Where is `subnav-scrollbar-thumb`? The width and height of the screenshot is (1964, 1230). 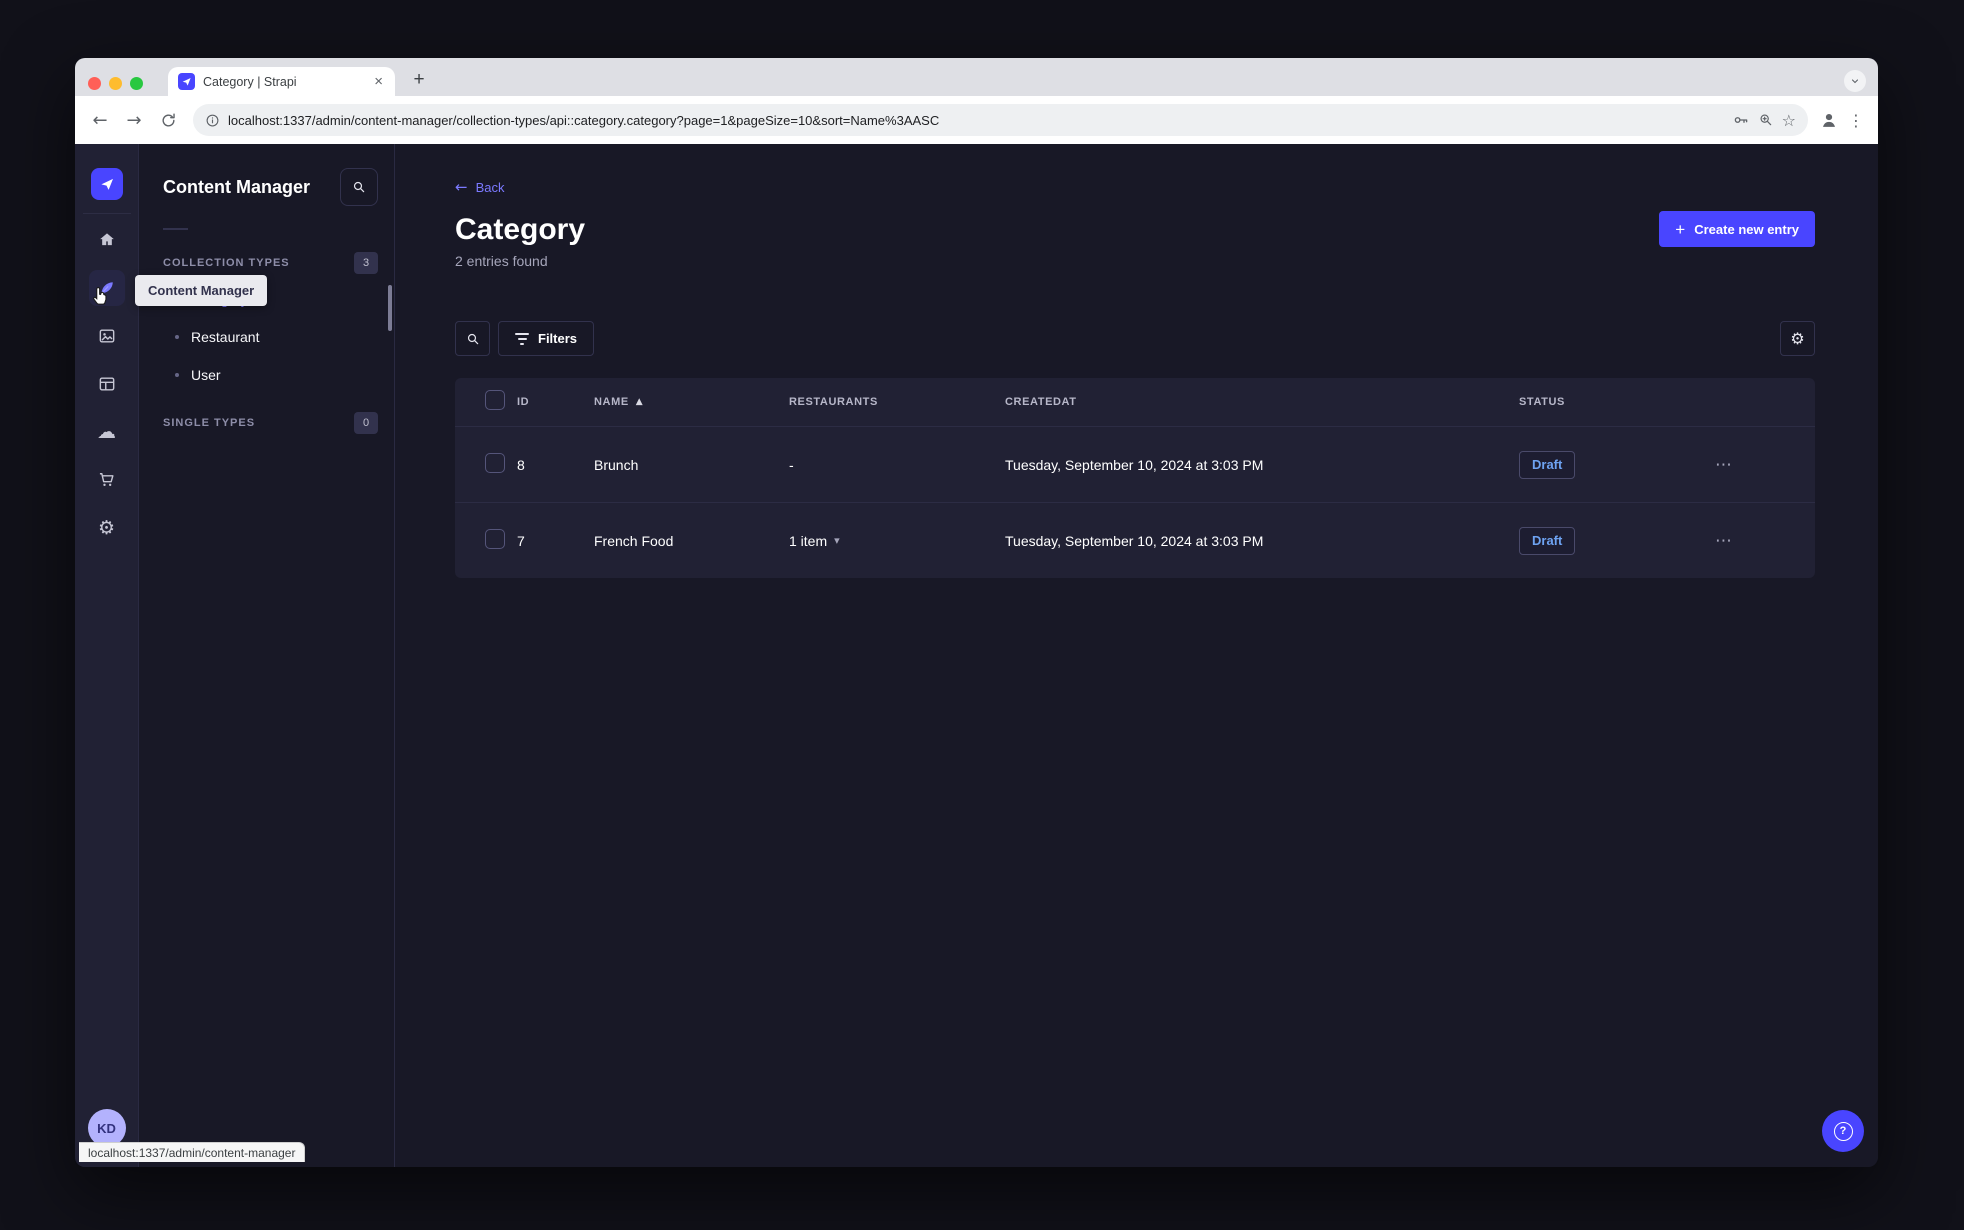
subnav-scrollbar-thumb is located at coordinates (390, 308).